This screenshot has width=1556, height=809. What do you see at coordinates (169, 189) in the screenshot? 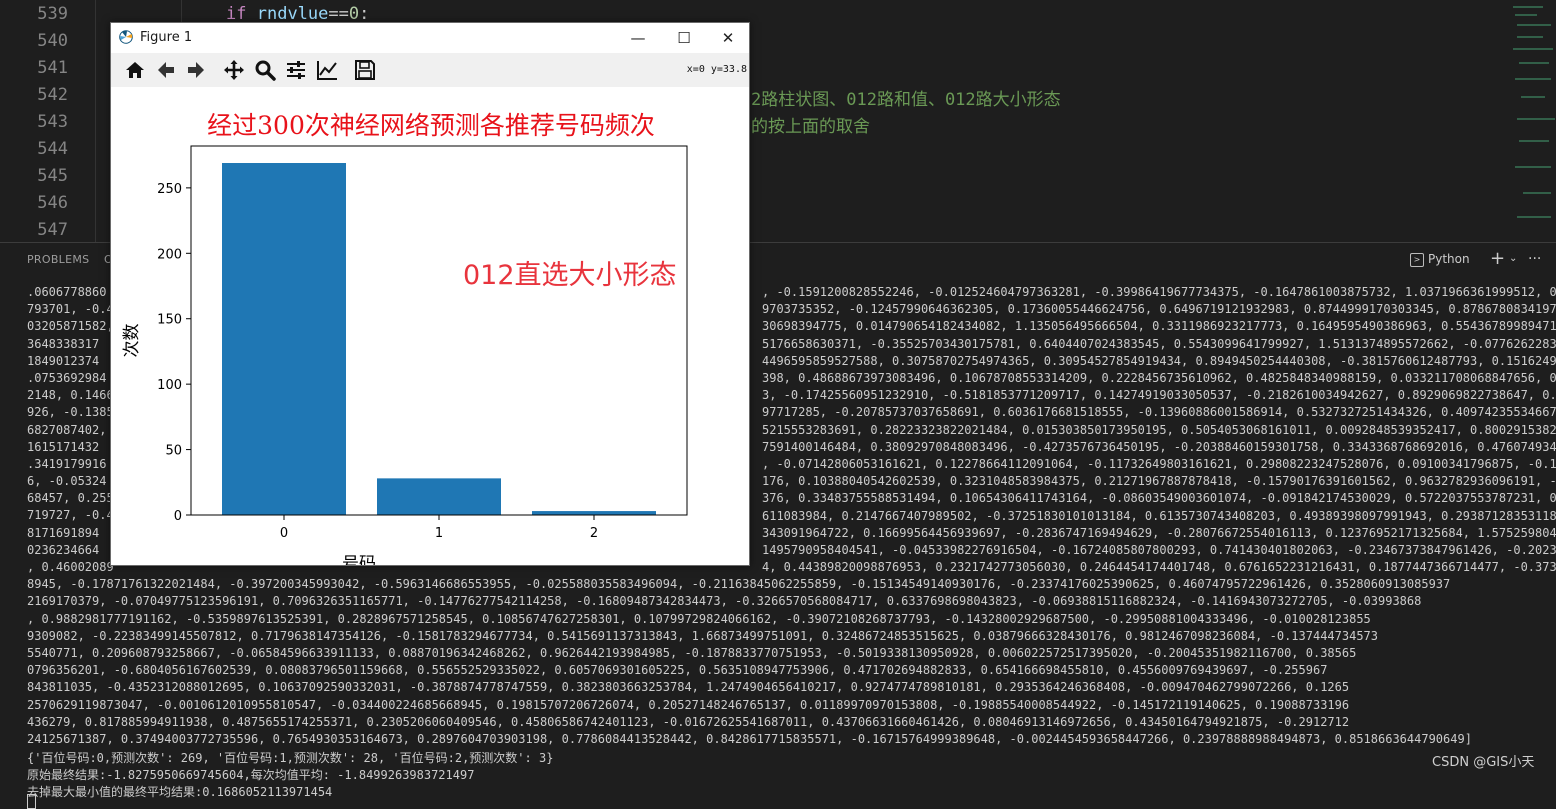
I see `y-tick-label: 250` at bounding box center [169, 189].